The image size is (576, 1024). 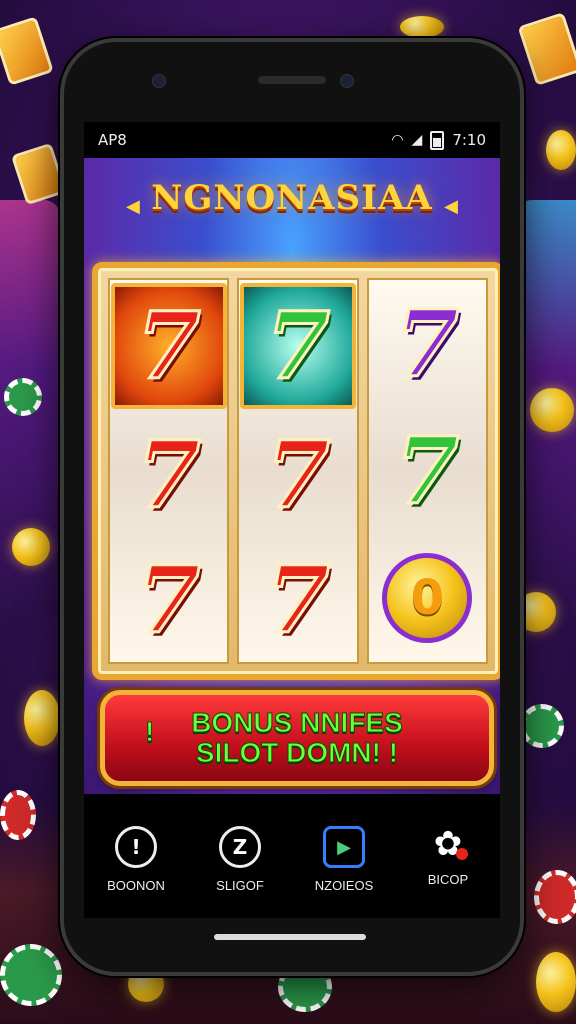 I want to click on nav-item-boonon: ! BOONON, so click(x=136, y=859).